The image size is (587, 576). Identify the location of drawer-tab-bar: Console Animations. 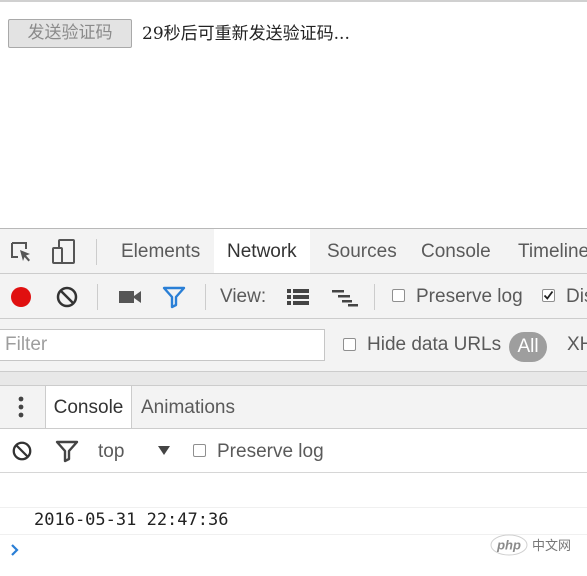
(293, 407).